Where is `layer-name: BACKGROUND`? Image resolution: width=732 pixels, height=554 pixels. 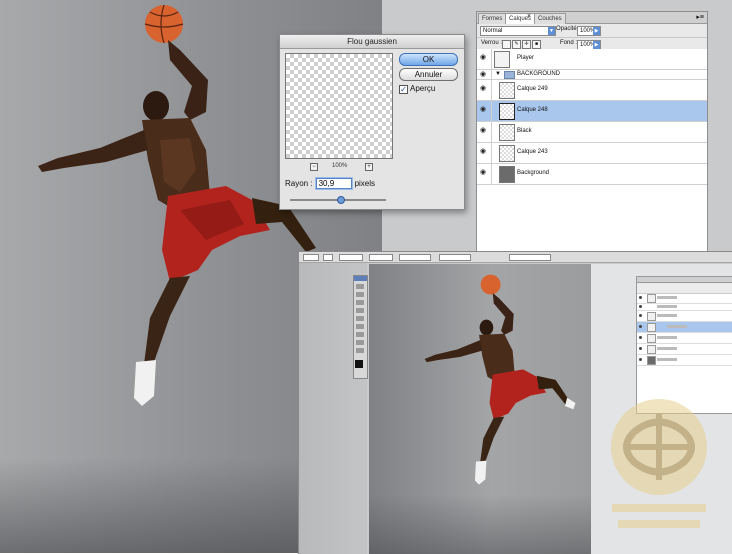
layer-name: BACKGROUND is located at coordinates (539, 74).